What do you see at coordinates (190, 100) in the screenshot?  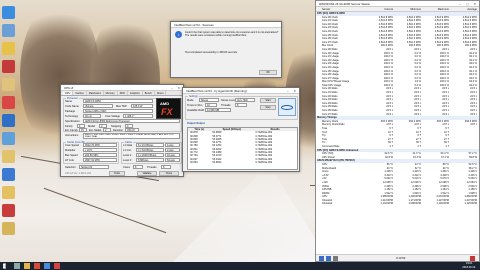 I see `mode-label: Mode` at bounding box center [190, 100].